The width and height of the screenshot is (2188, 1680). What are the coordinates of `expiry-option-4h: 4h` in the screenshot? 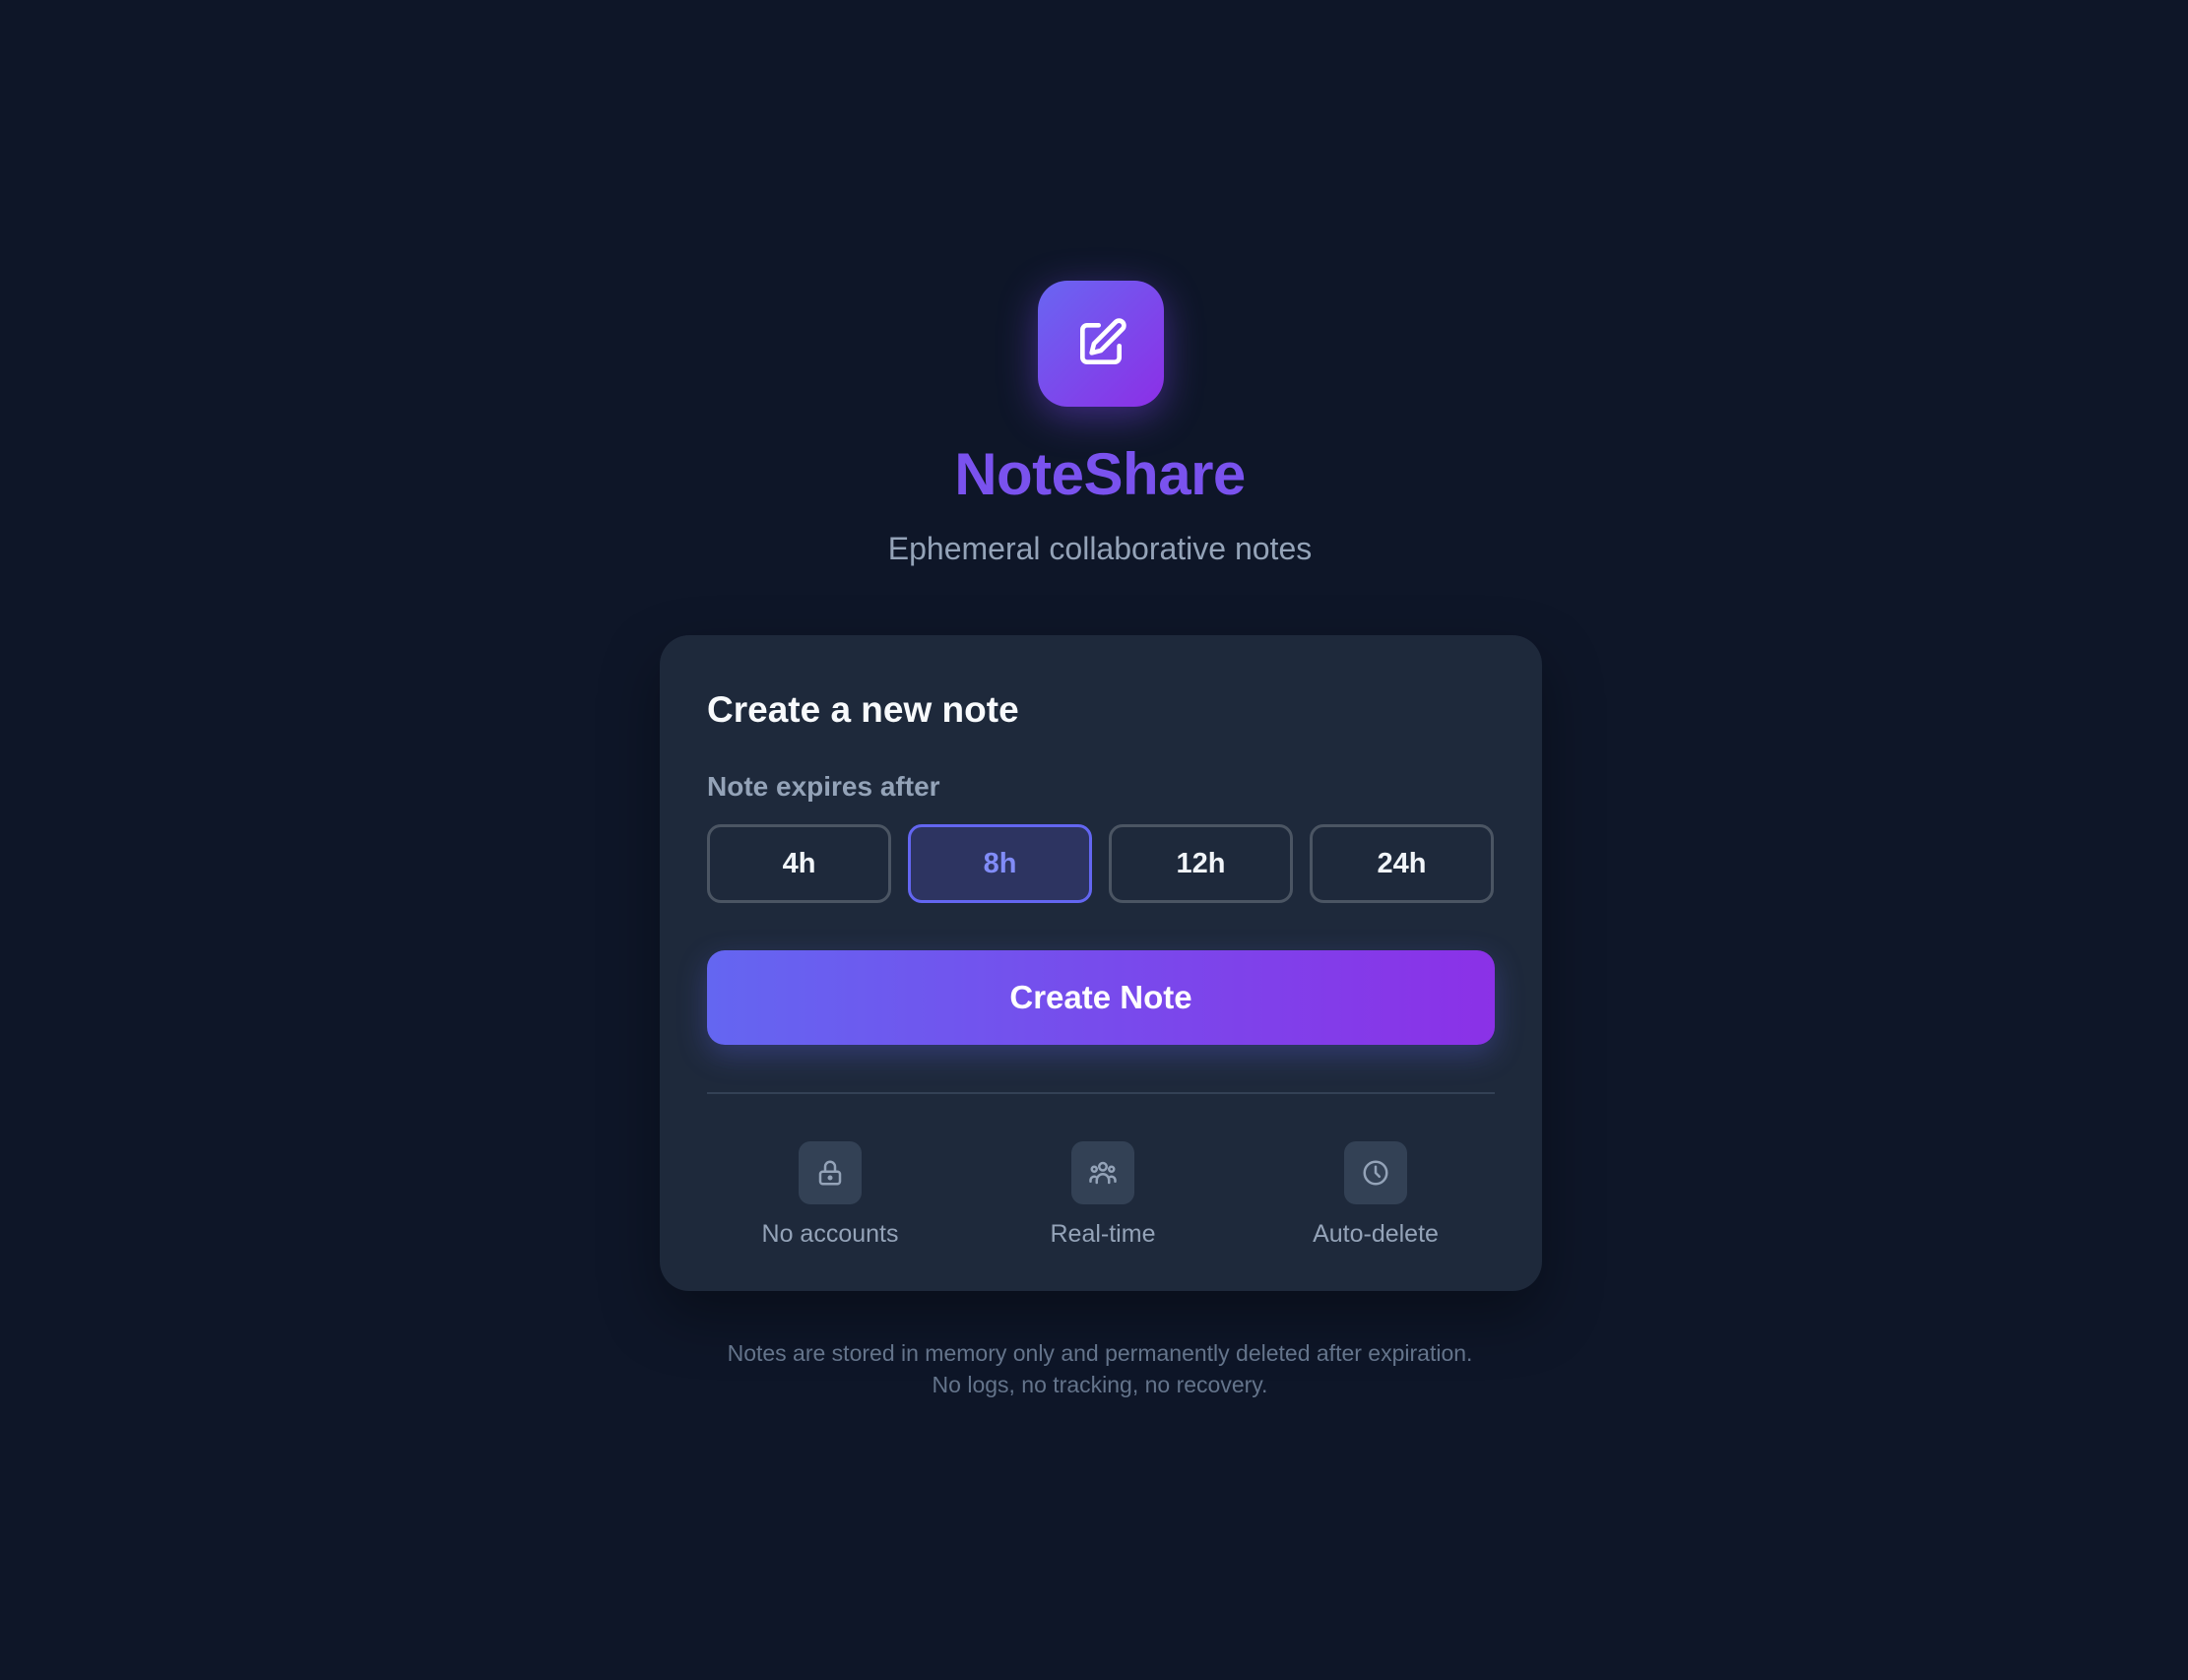 It's located at (799, 863).